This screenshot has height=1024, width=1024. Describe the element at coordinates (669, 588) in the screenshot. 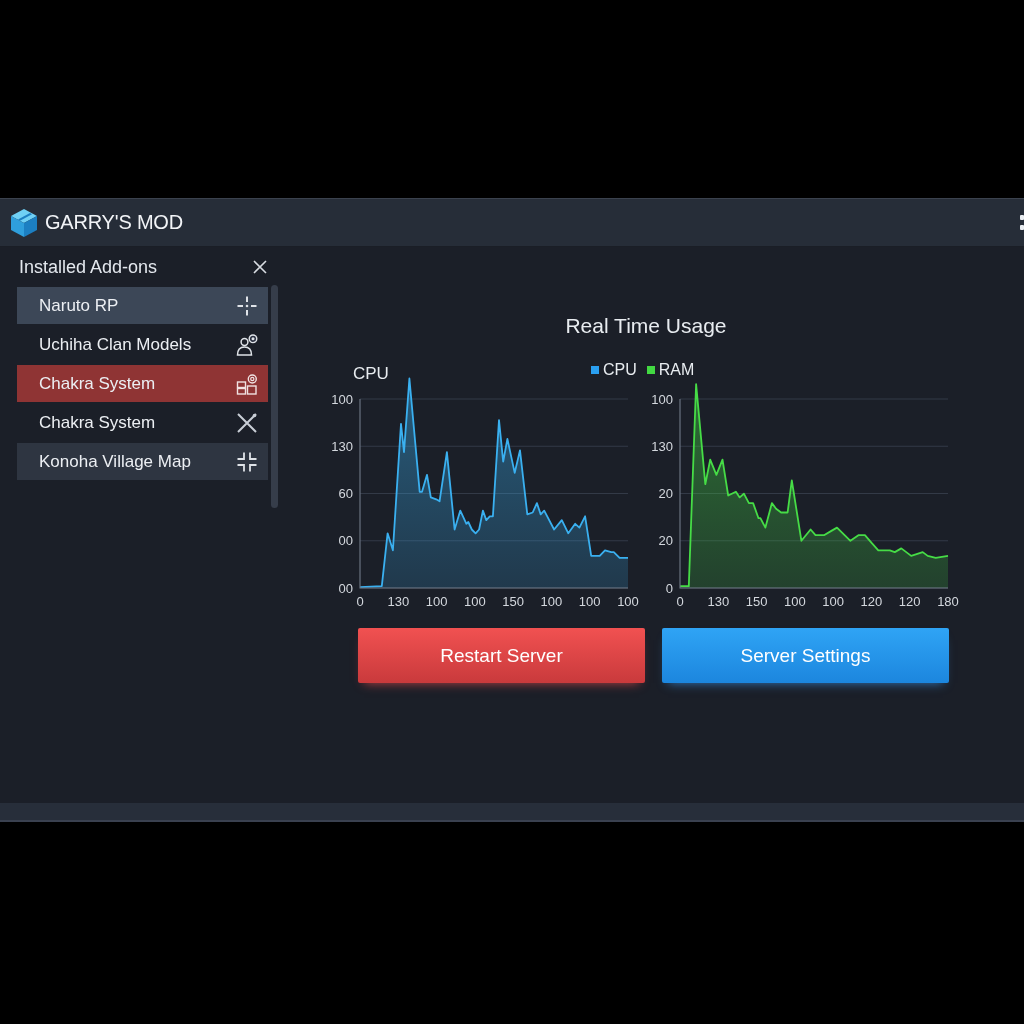

I see `y-tick-label: 0` at that location.